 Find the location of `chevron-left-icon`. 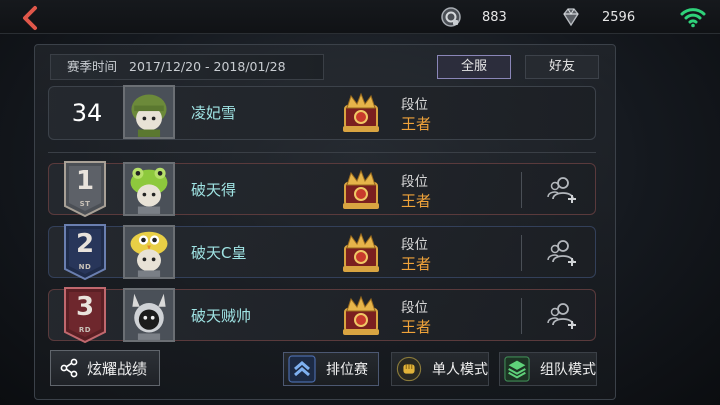

chevron-left-icon is located at coordinates (30, 18).